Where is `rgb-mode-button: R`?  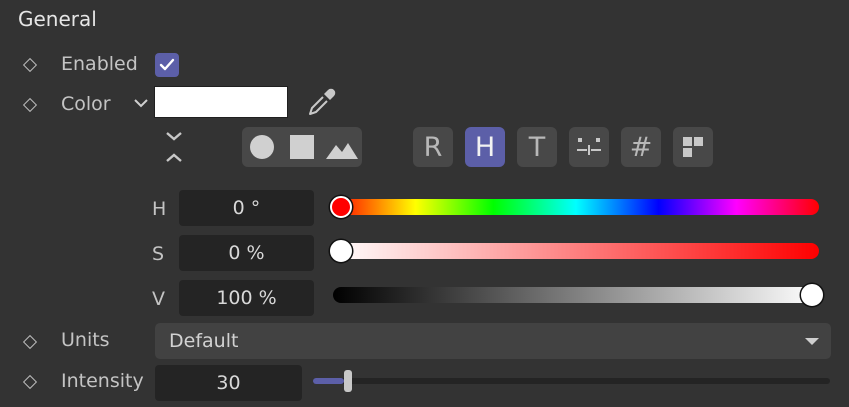
rgb-mode-button: R is located at coordinates (433, 147).